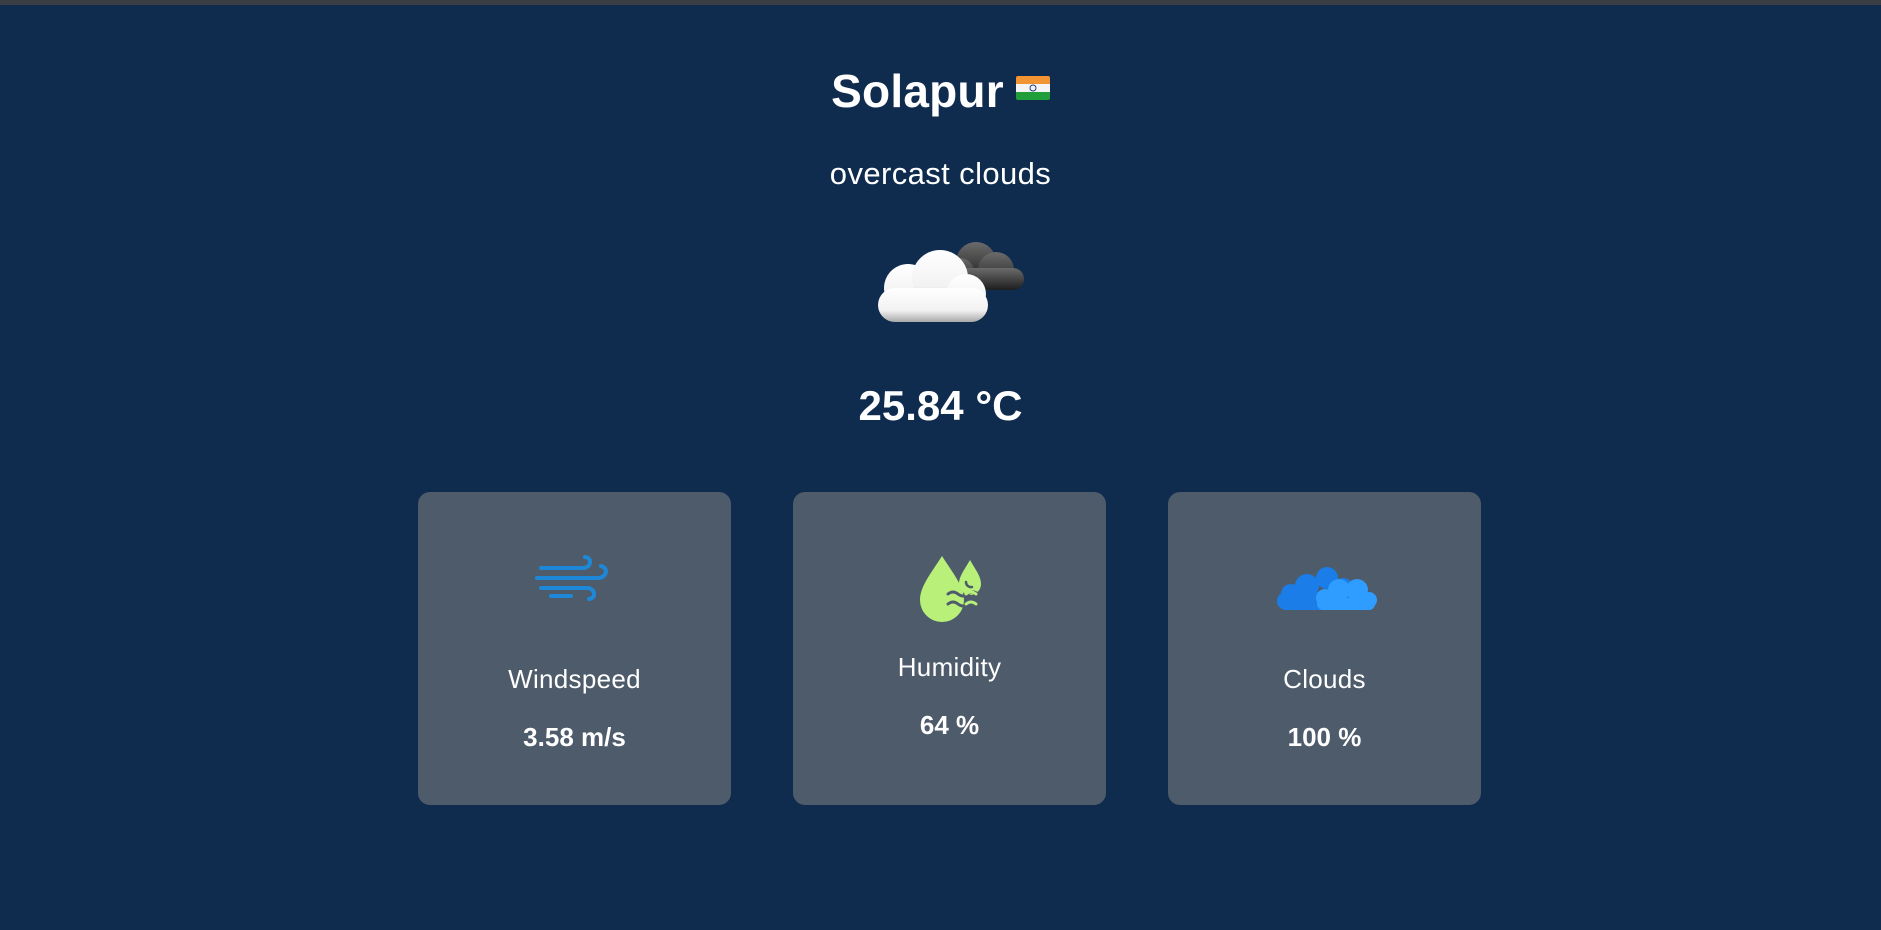 This screenshot has height=930, width=1881. Describe the element at coordinates (949, 648) in the screenshot. I see `humidity-card: Humidity 64 %` at that location.